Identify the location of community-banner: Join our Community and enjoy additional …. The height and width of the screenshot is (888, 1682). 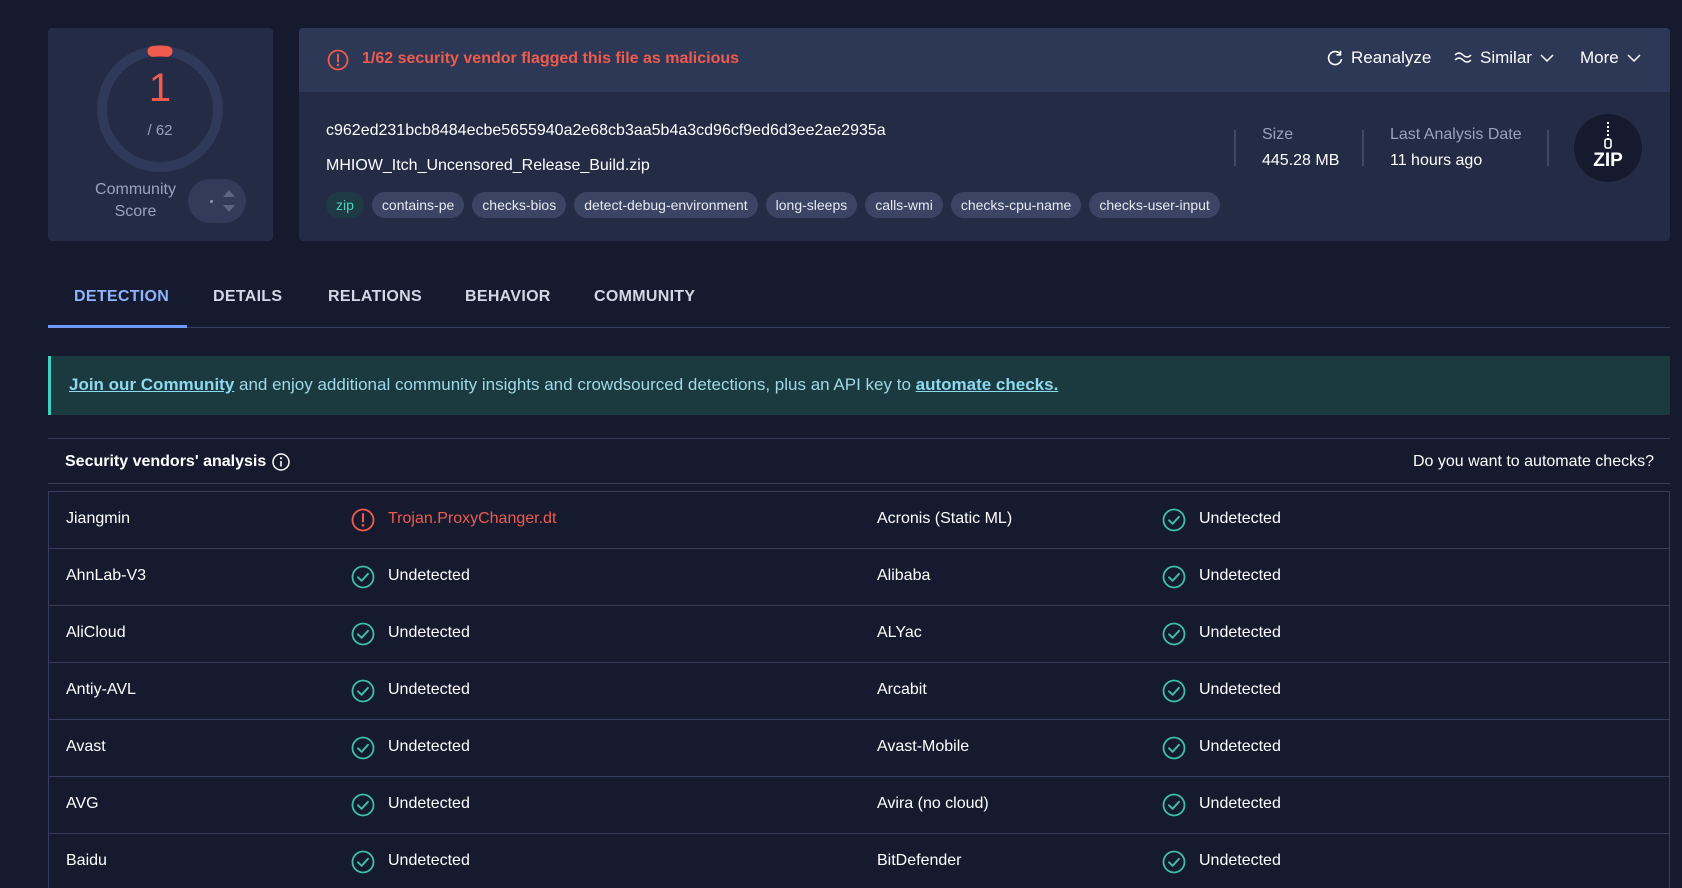
(859, 385).